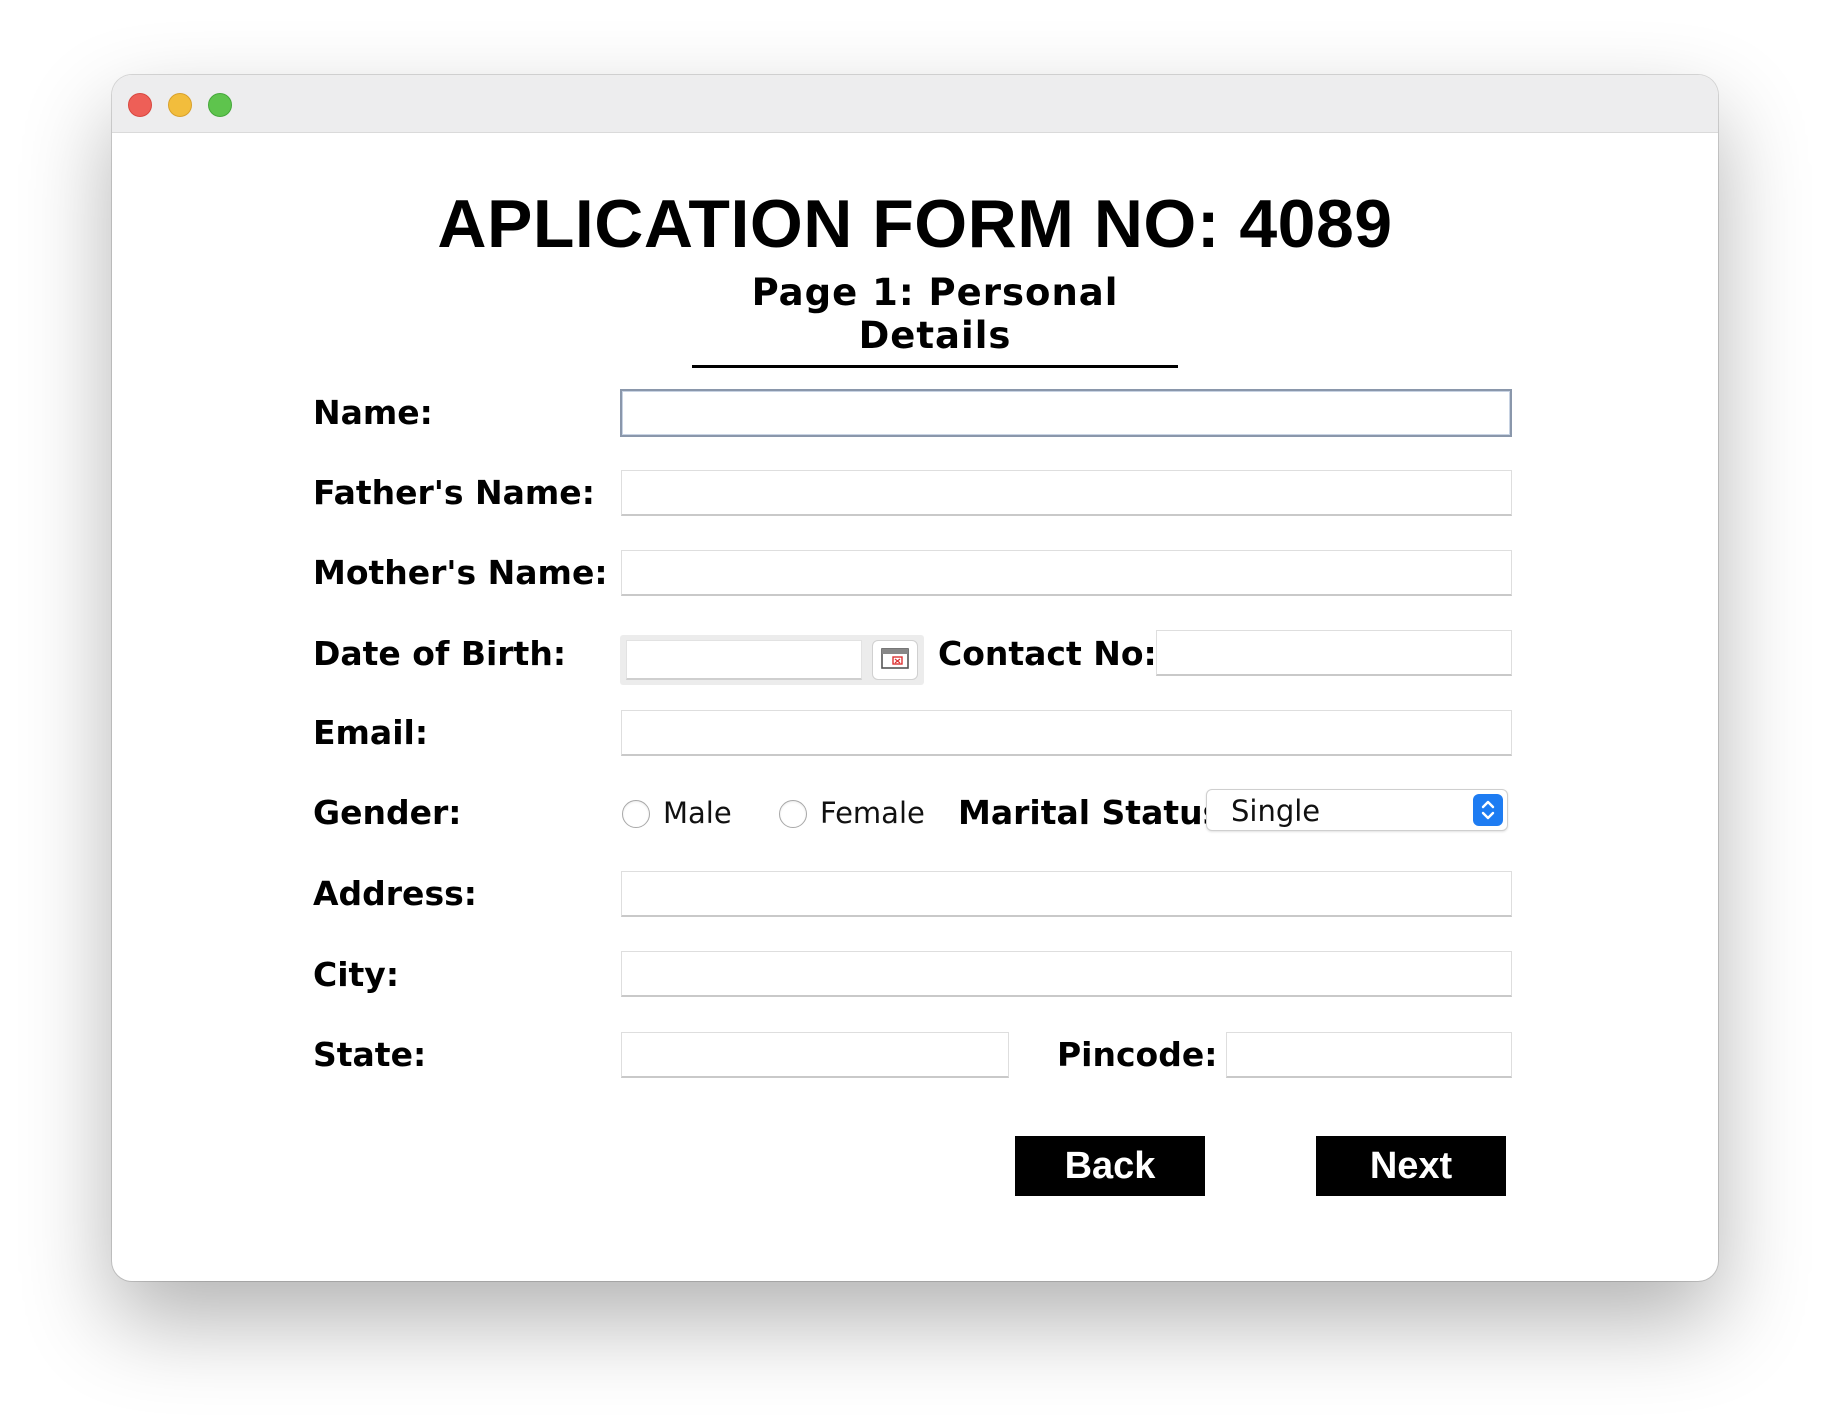 This screenshot has height=1424, width=1824. Describe the element at coordinates (440, 653) in the screenshot. I see `dob-label: Date of Birth:` at that location.